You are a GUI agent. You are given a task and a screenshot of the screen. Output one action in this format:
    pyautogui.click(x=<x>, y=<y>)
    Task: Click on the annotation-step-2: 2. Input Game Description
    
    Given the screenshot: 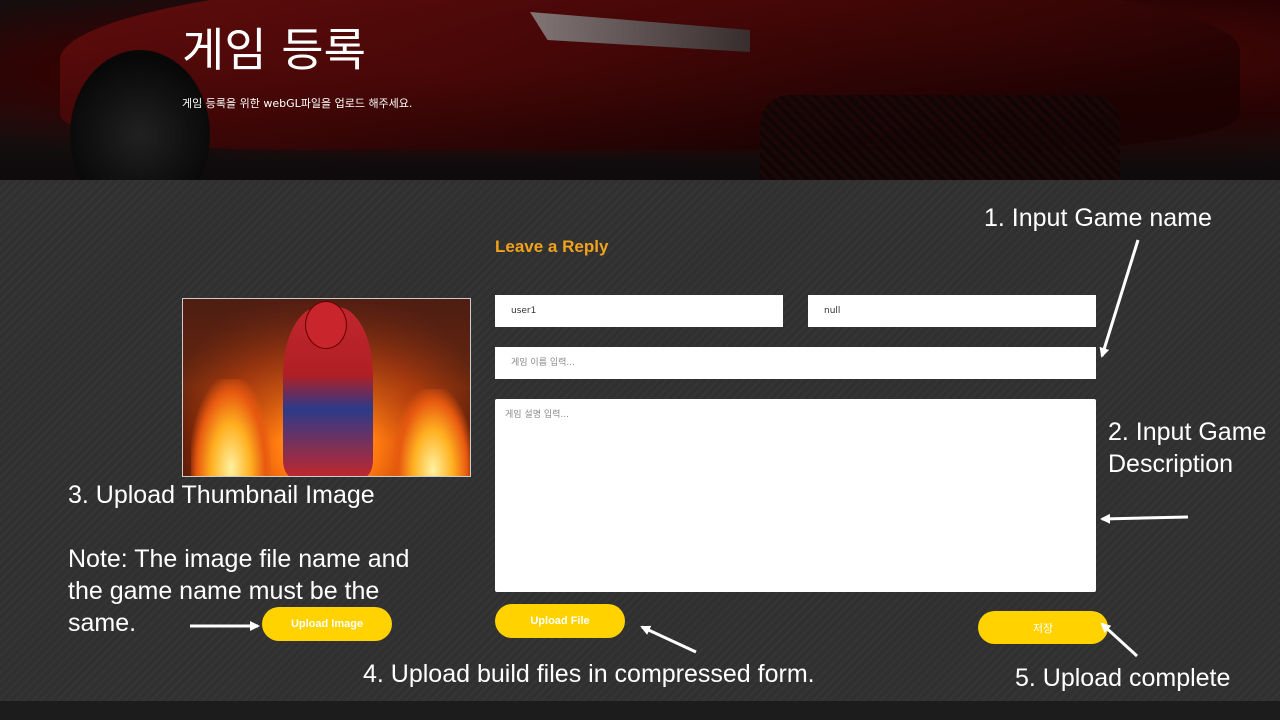 What is the action you would take?
    pyautogui.click(x=1187, y=448)
    